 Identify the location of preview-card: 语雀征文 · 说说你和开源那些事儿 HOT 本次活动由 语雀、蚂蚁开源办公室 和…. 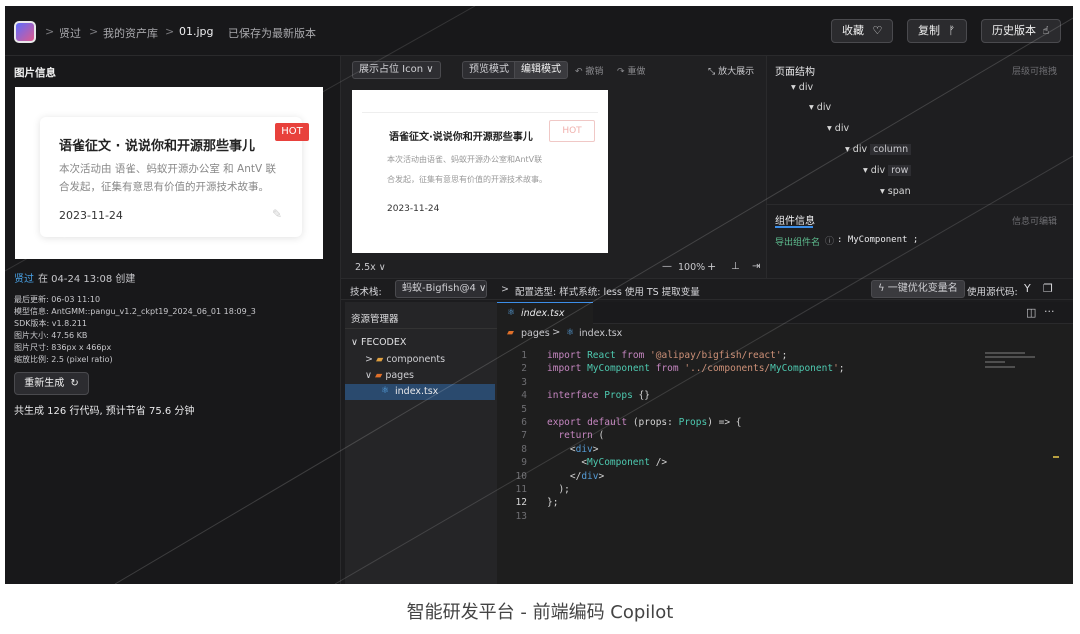
(174, 177).